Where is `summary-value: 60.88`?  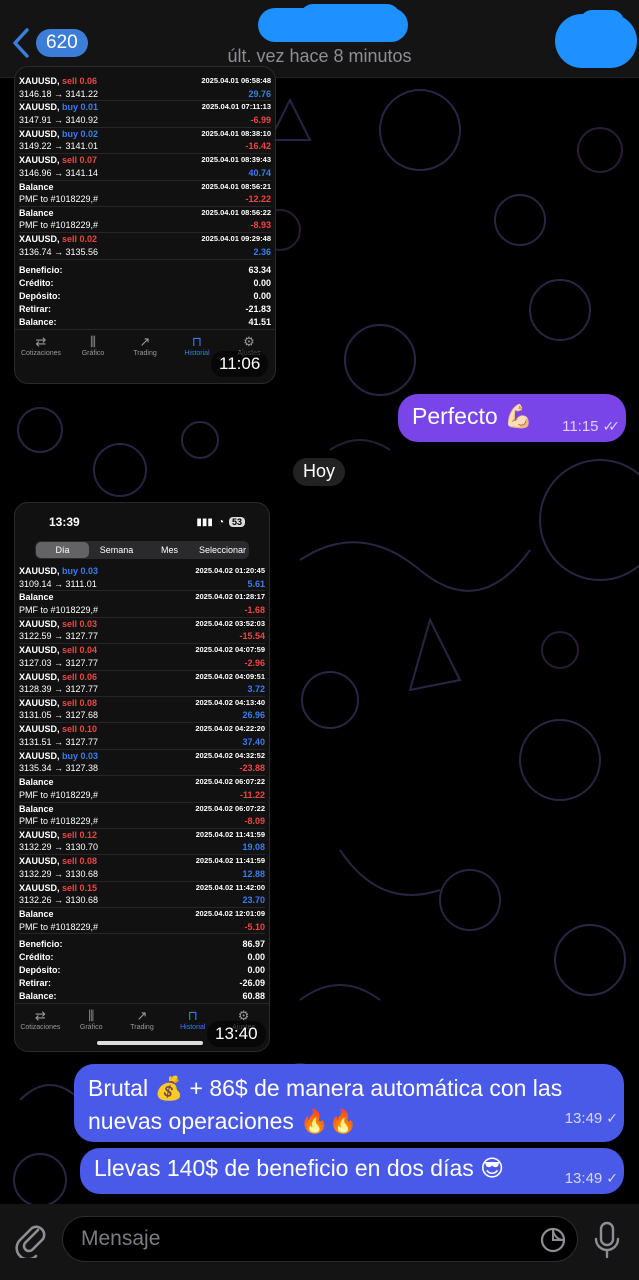 summary-value: 60.88 is located at coordinates (253, 996).